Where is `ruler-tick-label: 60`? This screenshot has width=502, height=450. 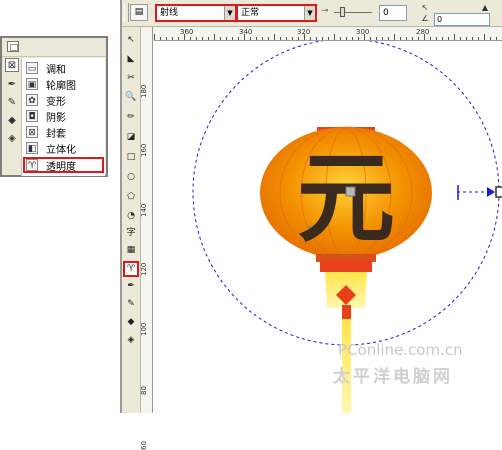
ruler-tick-label: 60 is located at coordinates (144, 445).